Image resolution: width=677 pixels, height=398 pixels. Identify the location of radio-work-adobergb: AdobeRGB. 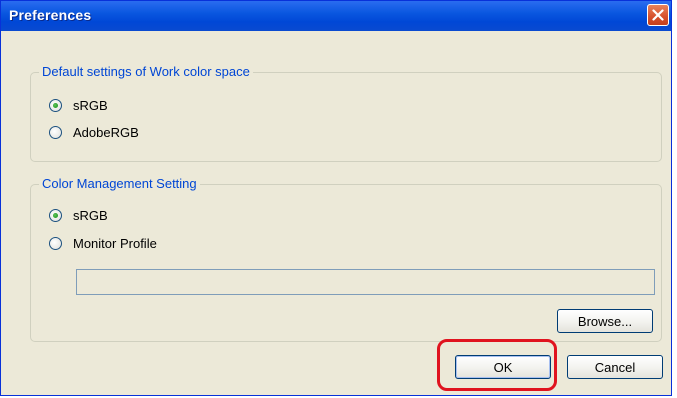
(119, 134).